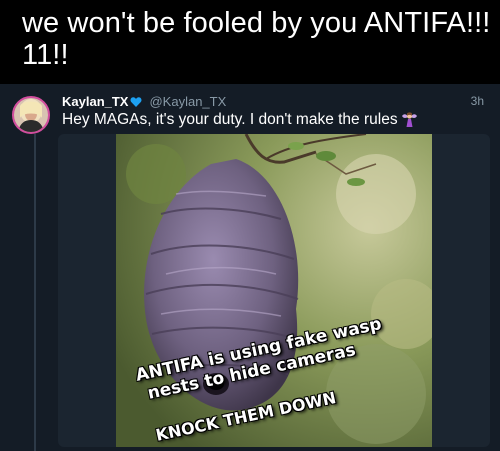 This screenshot has height=451, width=500. What do you see at coordinates (256, 39) in the screenshot?
I see `caption: we won't be fooled by you ANTIFA!!! 11!!` at bounding box center [256, 39].